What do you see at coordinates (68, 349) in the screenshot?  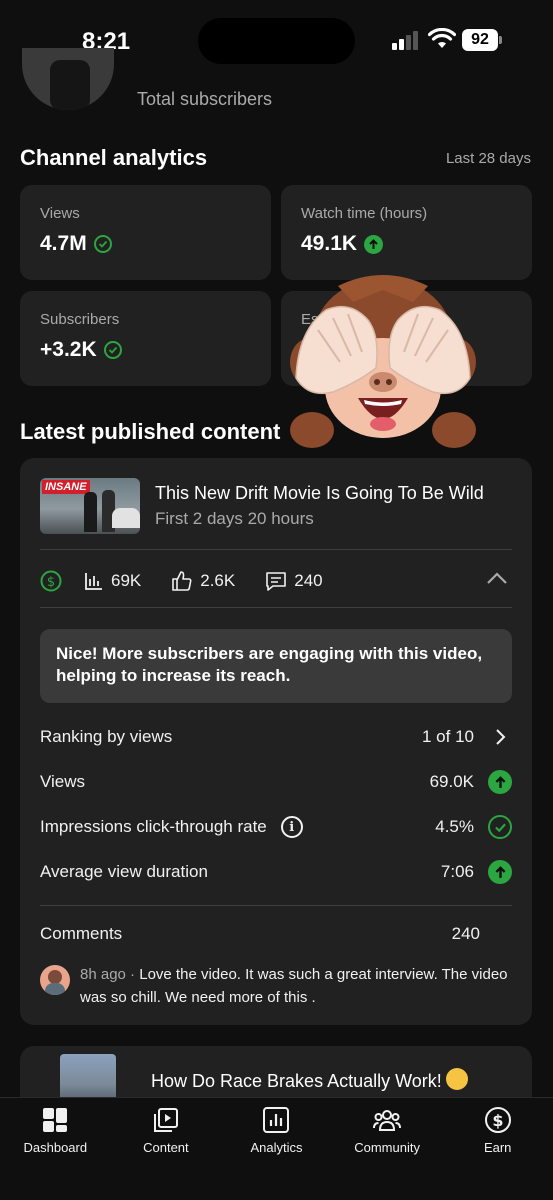 I see `metric-value-text: +3.2K` at bounding box center [68, 349].